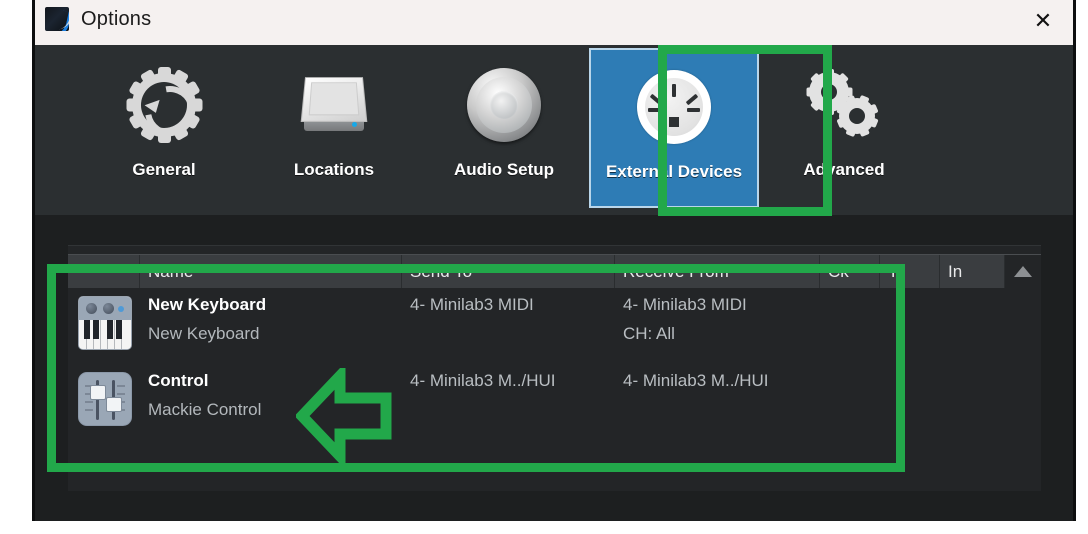  Describe the element at coordinates (164, 169) in the screenshot. I see `tab-label: General` at that location.